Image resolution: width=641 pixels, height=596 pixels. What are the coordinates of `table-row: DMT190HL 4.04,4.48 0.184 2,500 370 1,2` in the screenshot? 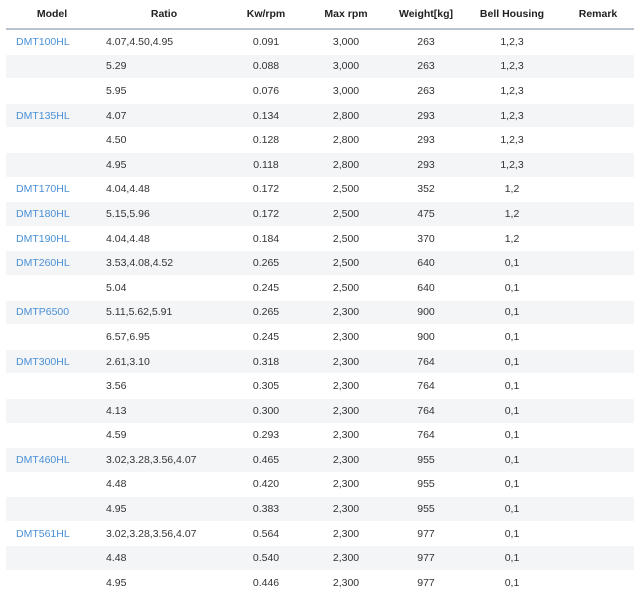 It's located at (320, 239).